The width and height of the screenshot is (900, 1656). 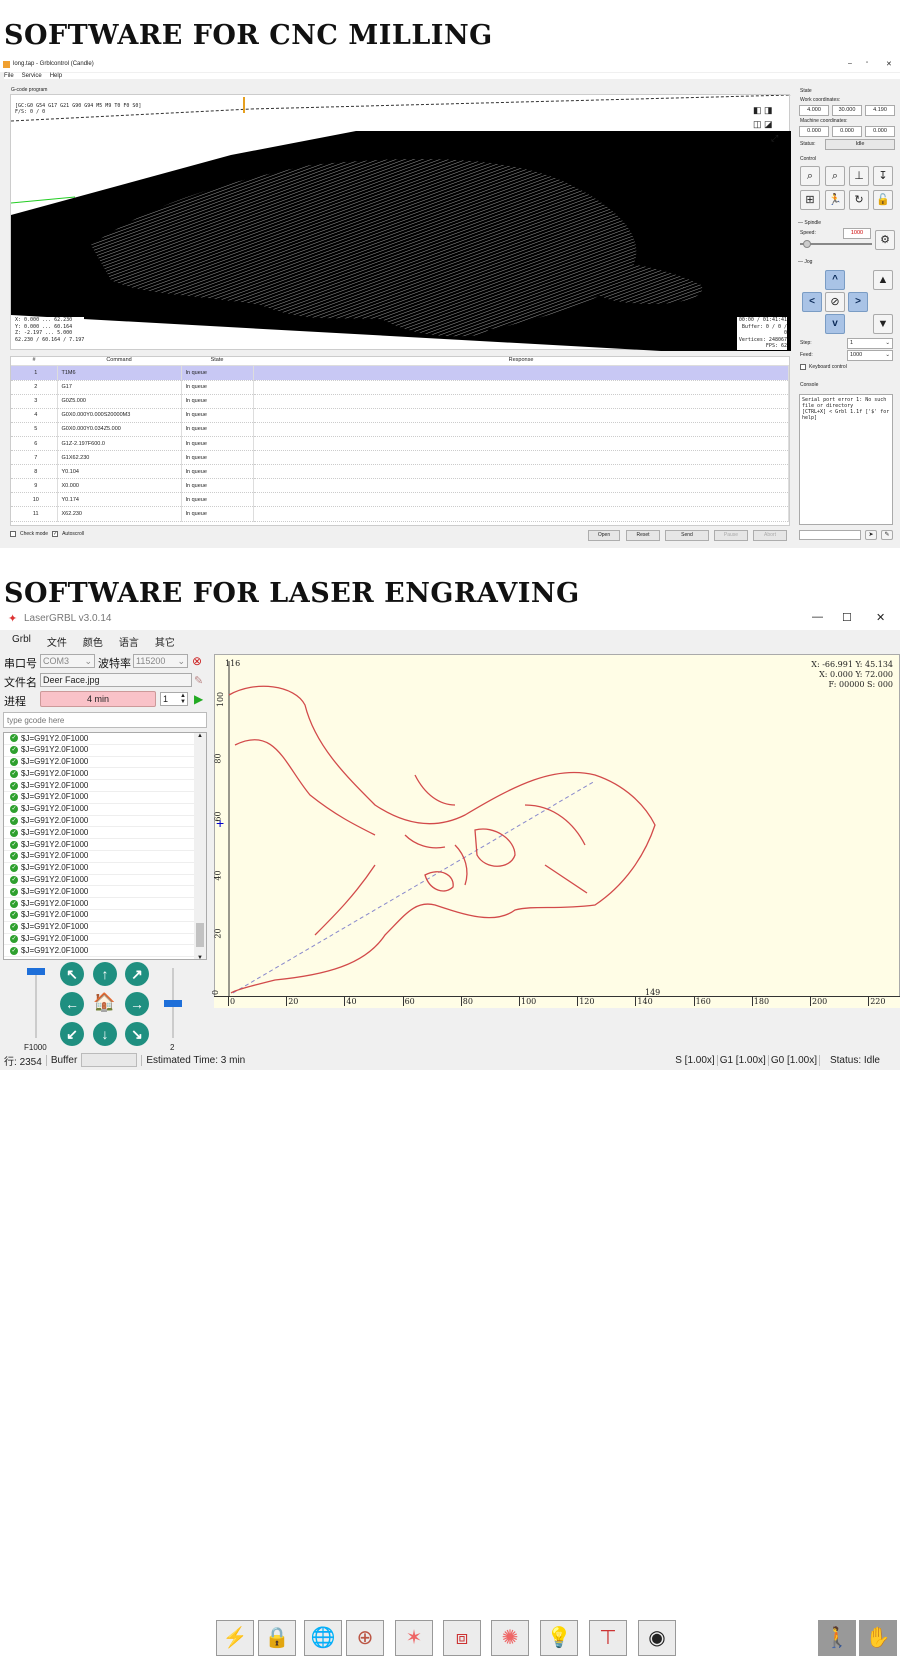 What do you see at coordinates (731, 535) in the screenshot?
I see `pause-button: Pause` at bounding box center [731, 535].